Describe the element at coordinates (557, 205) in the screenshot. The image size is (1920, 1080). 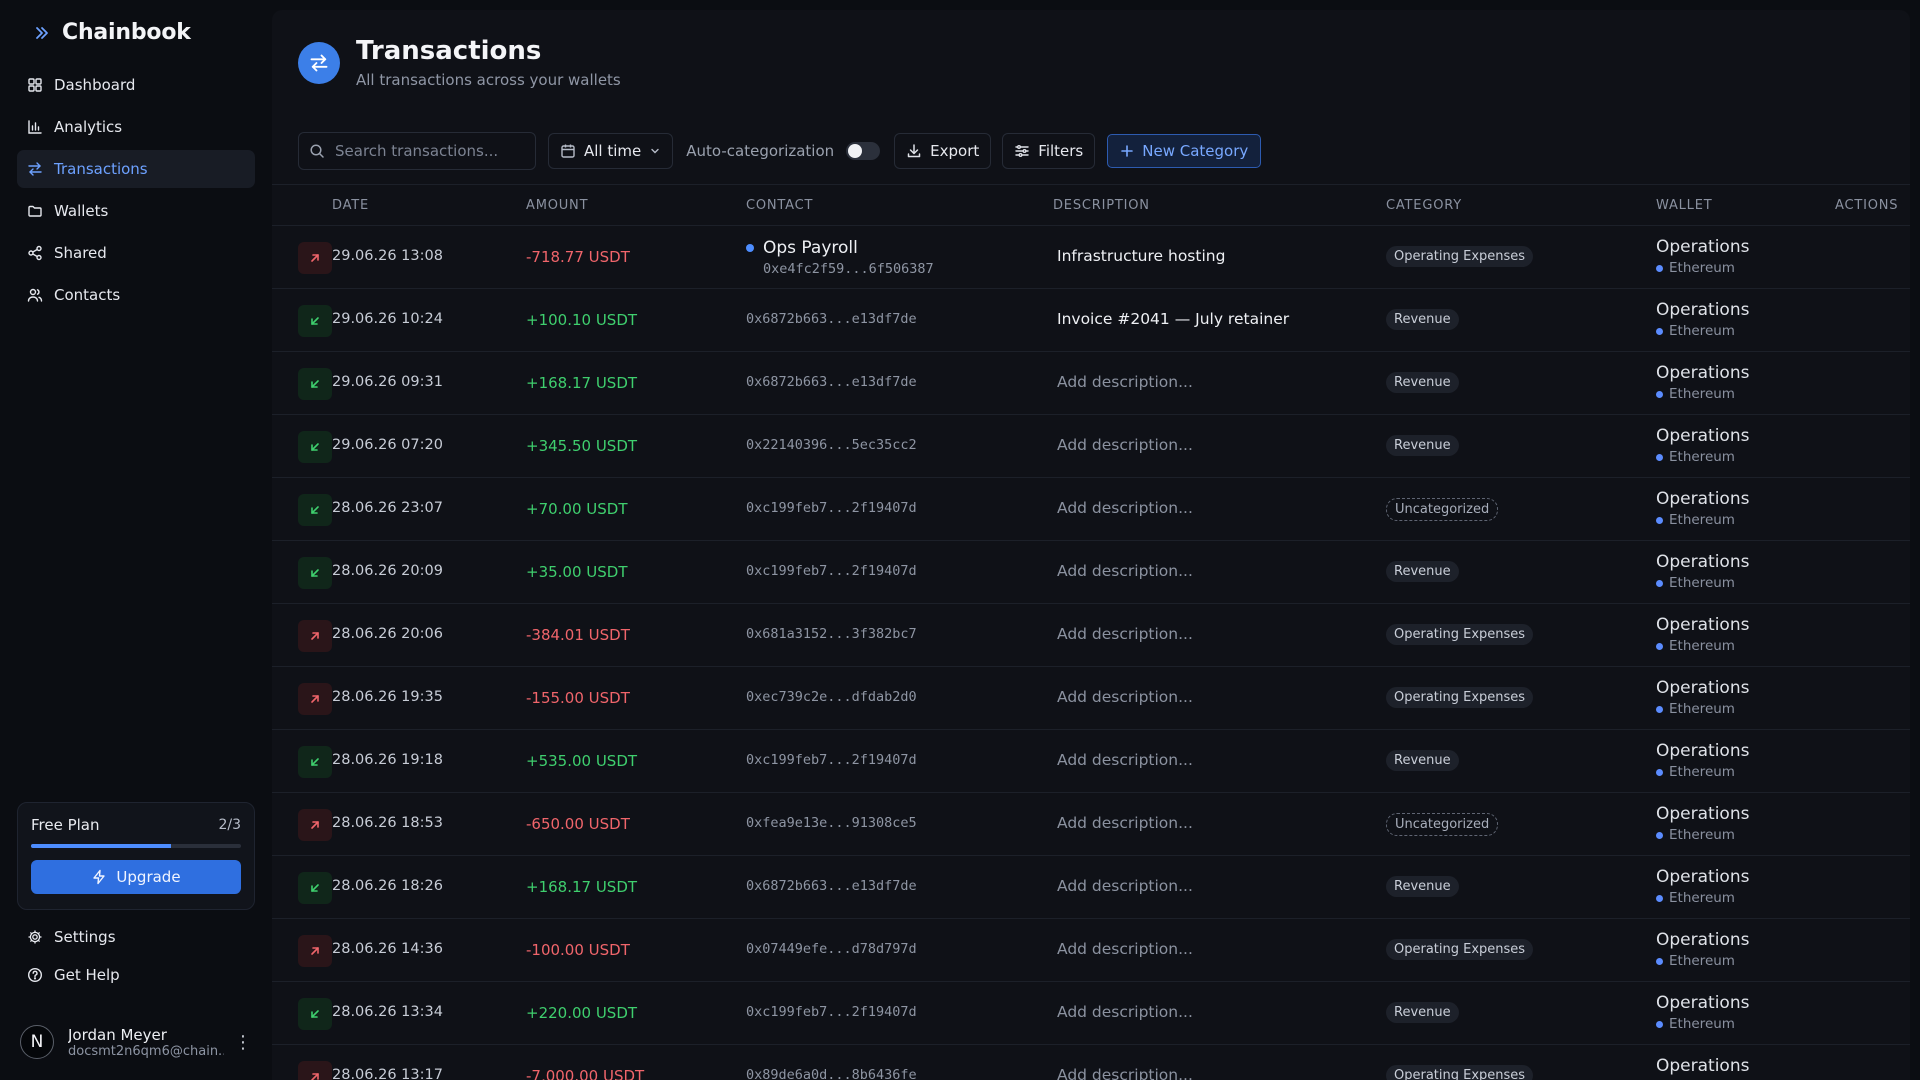
I see `column-header-amount: AMOUNT` at that location.